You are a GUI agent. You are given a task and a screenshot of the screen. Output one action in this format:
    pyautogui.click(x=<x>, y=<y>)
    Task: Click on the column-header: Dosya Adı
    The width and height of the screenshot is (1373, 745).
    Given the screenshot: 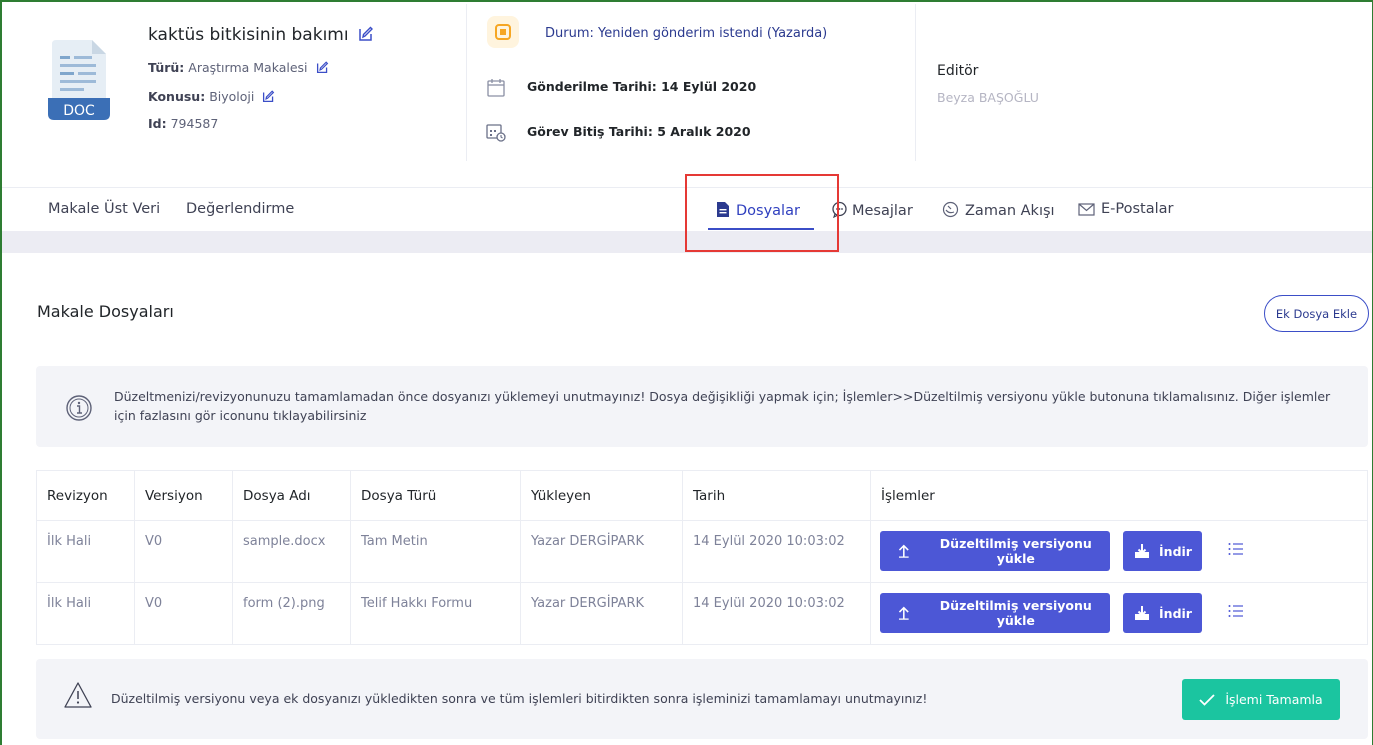 What is the action you would take?
    pyautogui.click(x=291, y=495)
    